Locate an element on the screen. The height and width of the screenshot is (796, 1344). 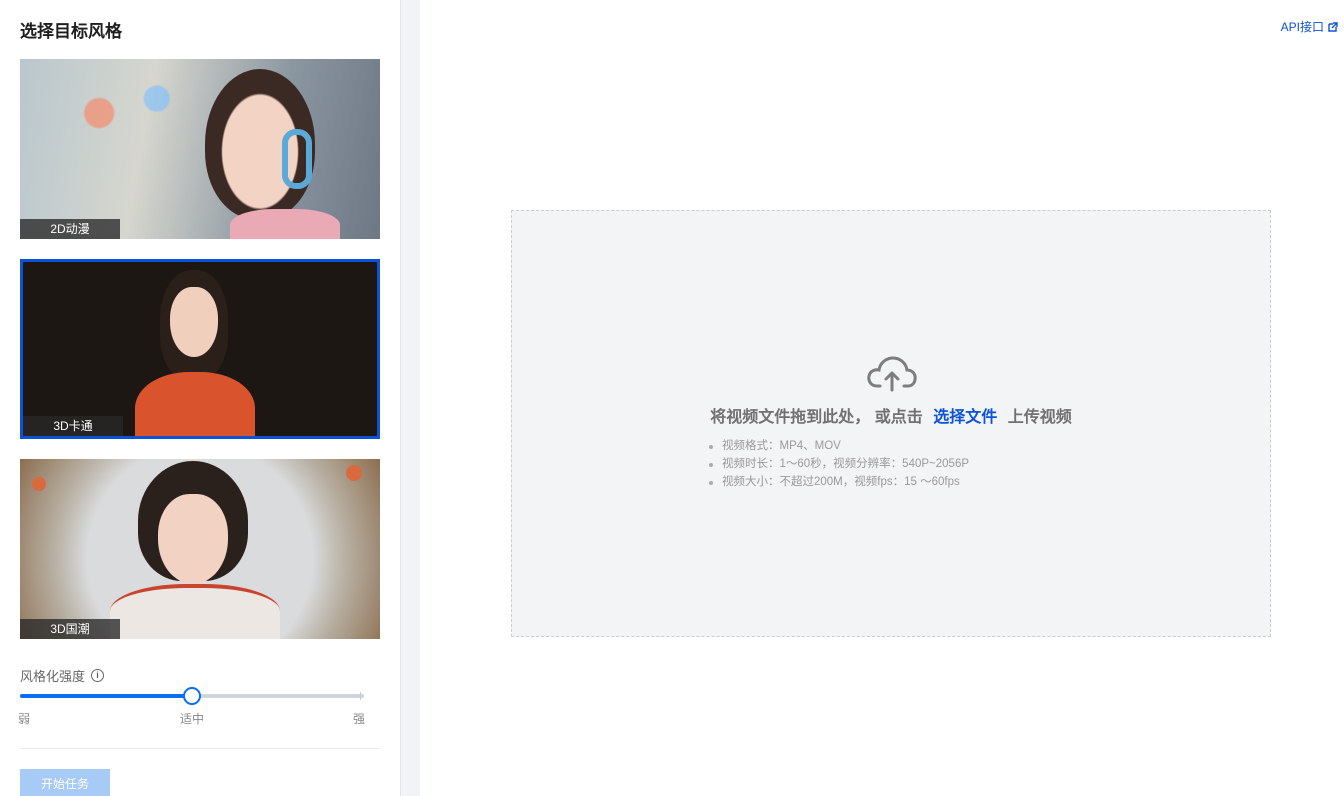
select-file-link: 选择文件 is located at coordinates (965, 417).